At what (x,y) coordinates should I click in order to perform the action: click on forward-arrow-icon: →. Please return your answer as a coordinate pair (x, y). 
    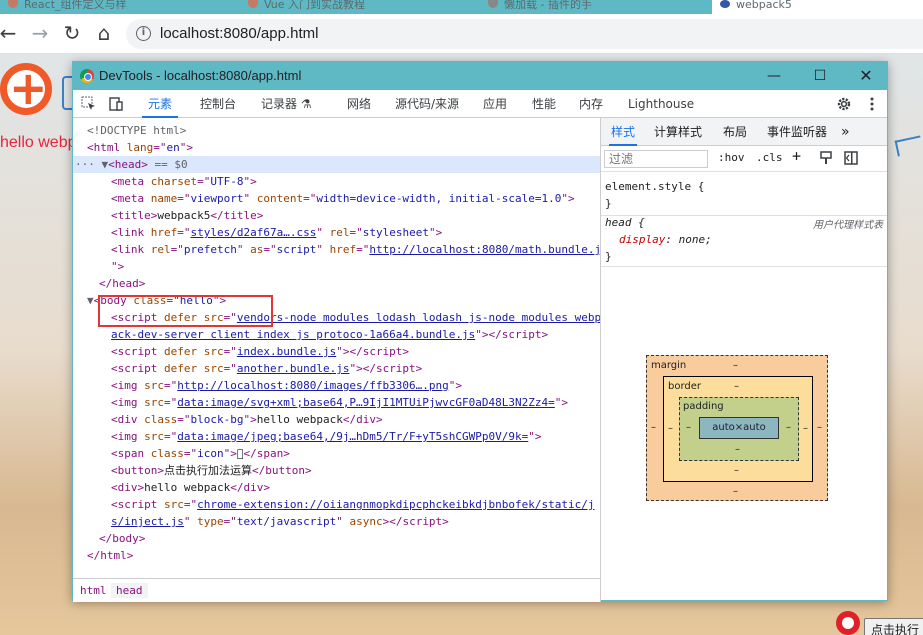
    Looking at the image, I should click on (40, 34).